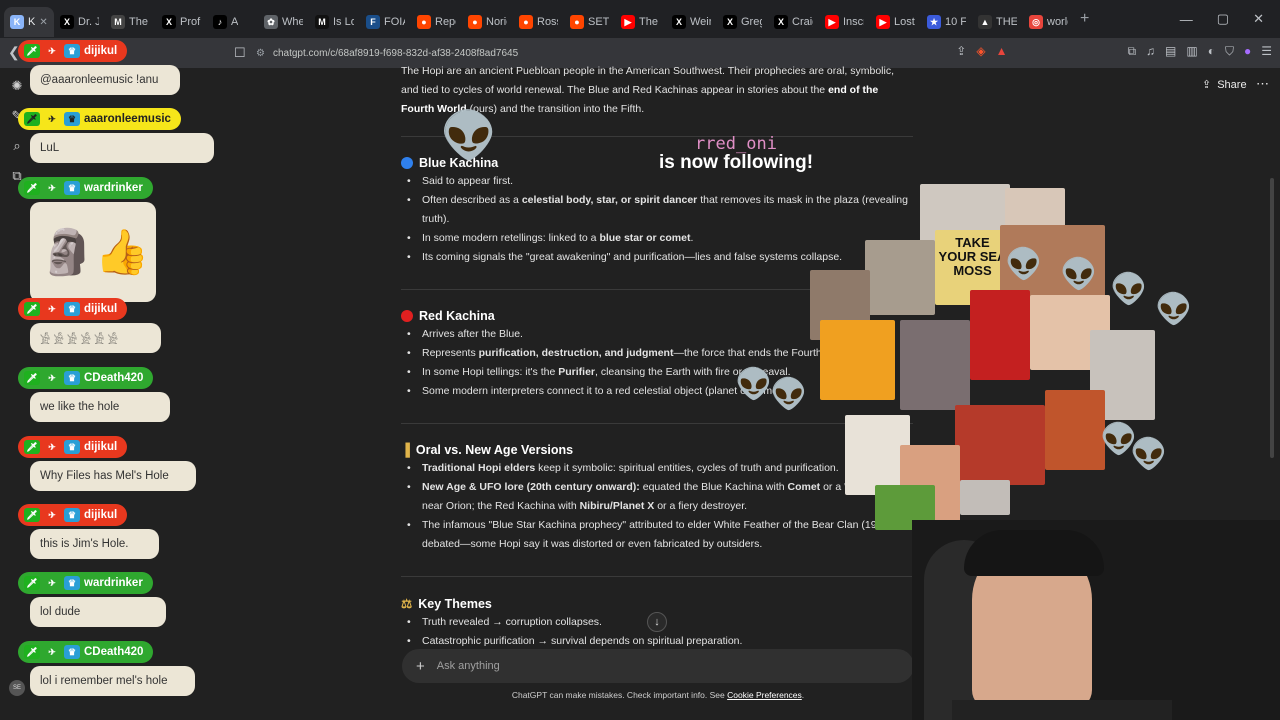  Describe the element at coordinates (1258, 19) in the screenshot. I see `close-window-icon: ✕` at that location.